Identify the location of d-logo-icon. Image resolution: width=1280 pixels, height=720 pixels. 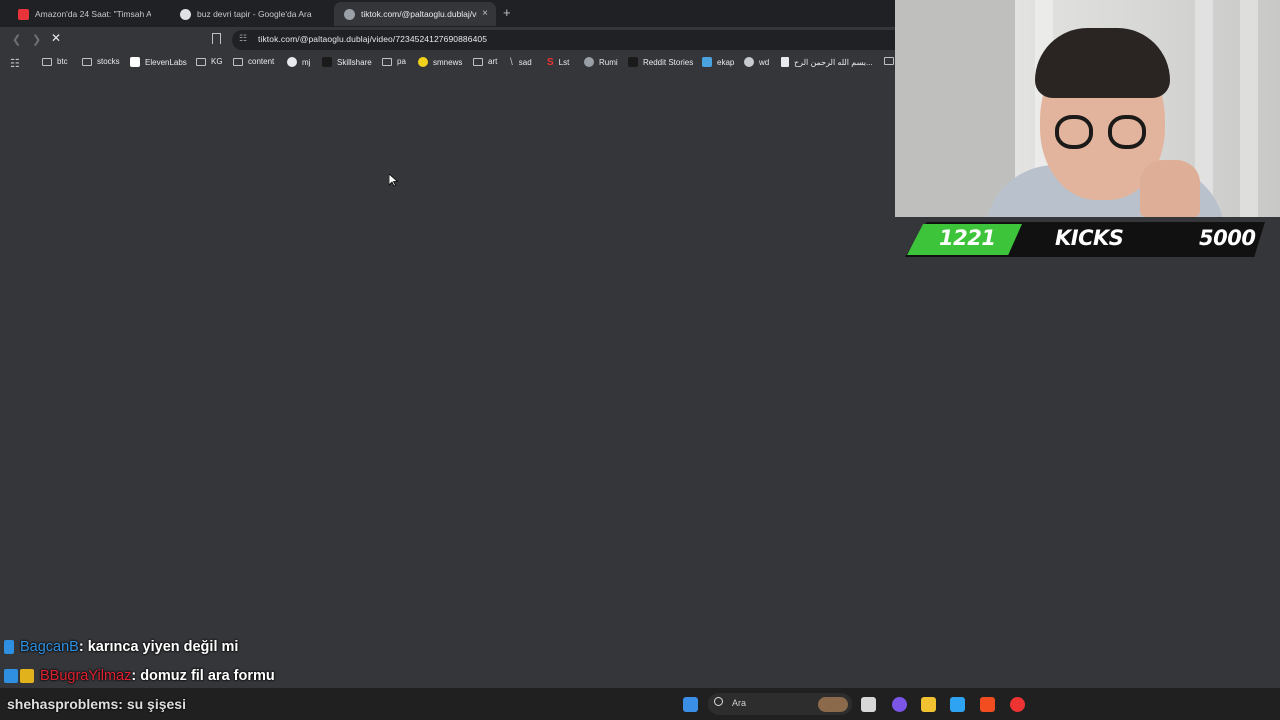
(633, 62).